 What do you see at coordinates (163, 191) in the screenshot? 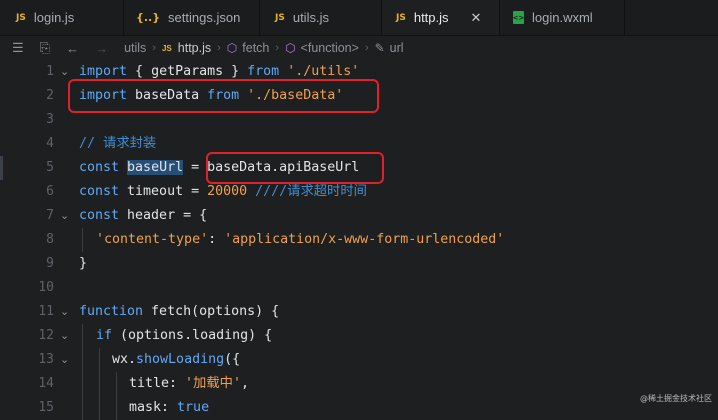
I see `code-text: timeout =` at bounding box center [163, 191].